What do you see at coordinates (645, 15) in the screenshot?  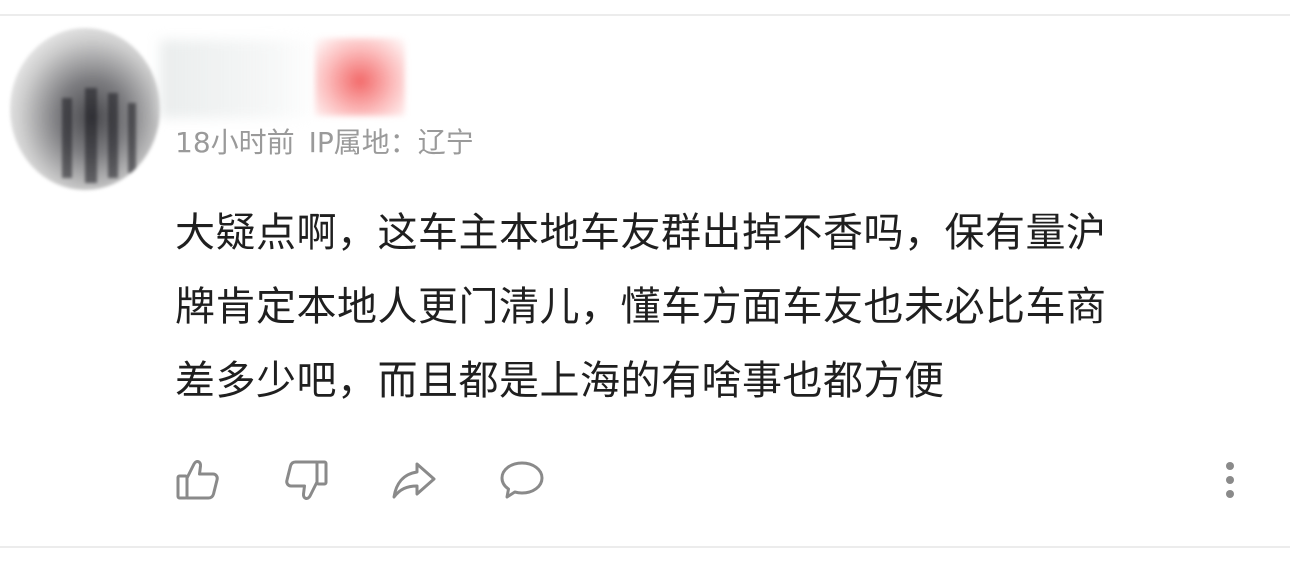 I see `top-divider` at bounding box center [645, 15].